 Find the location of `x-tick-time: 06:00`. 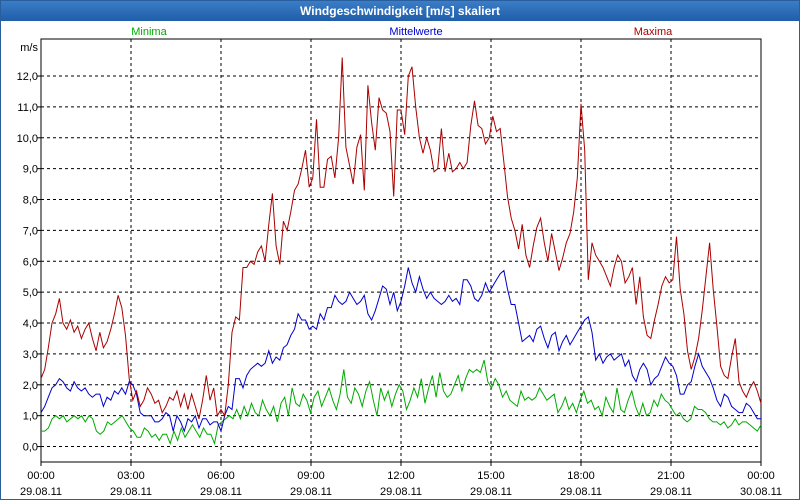

x-tick-time: 06:00 is located at coordinates (221, 476).